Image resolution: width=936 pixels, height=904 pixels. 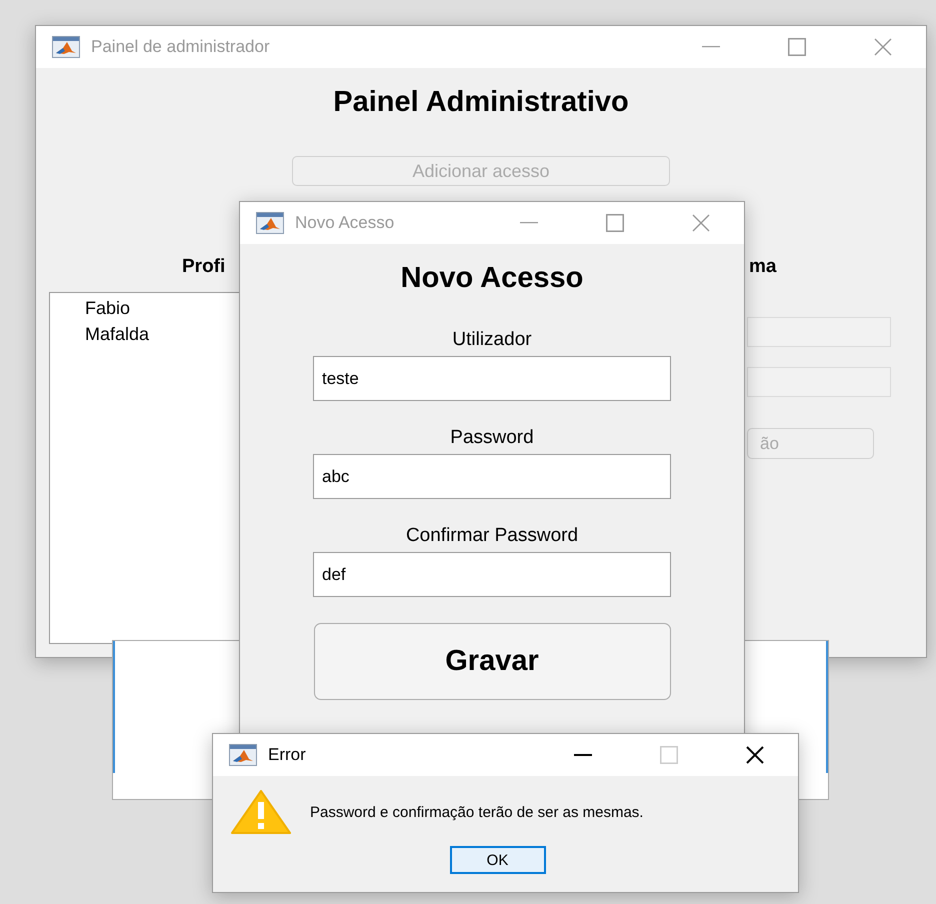 I want to click on section-label: ma, so click(x=763, y=267).